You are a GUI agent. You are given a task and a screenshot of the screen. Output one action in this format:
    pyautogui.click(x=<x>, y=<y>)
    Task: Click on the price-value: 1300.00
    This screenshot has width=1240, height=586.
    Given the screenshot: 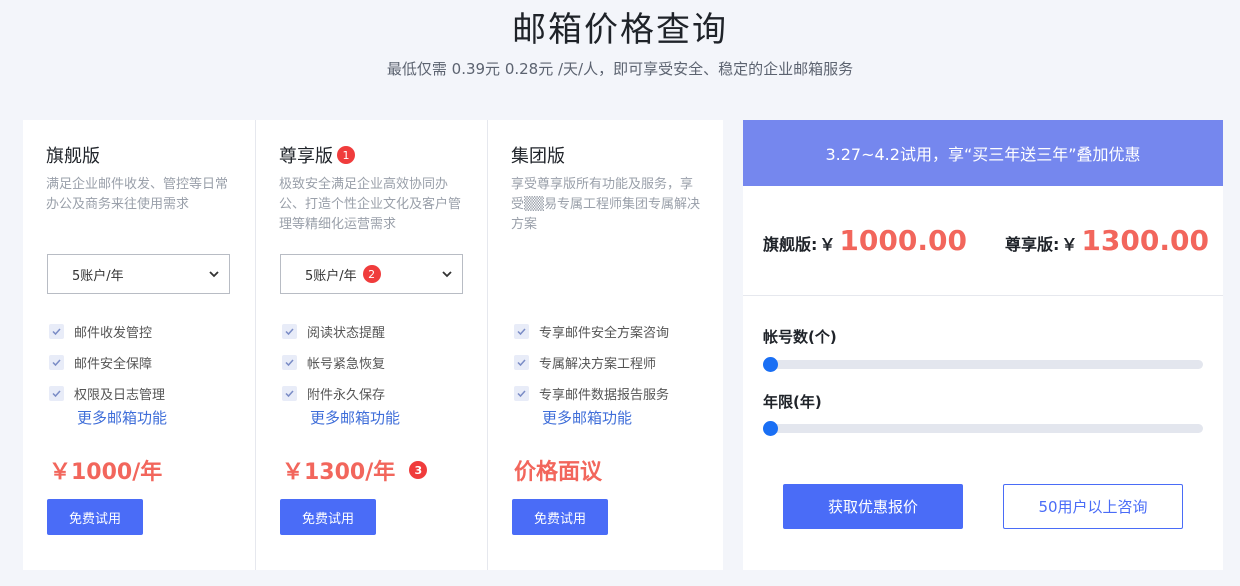 What is the action you would take?
    pyautogui.click(x=1145, y=240)
    